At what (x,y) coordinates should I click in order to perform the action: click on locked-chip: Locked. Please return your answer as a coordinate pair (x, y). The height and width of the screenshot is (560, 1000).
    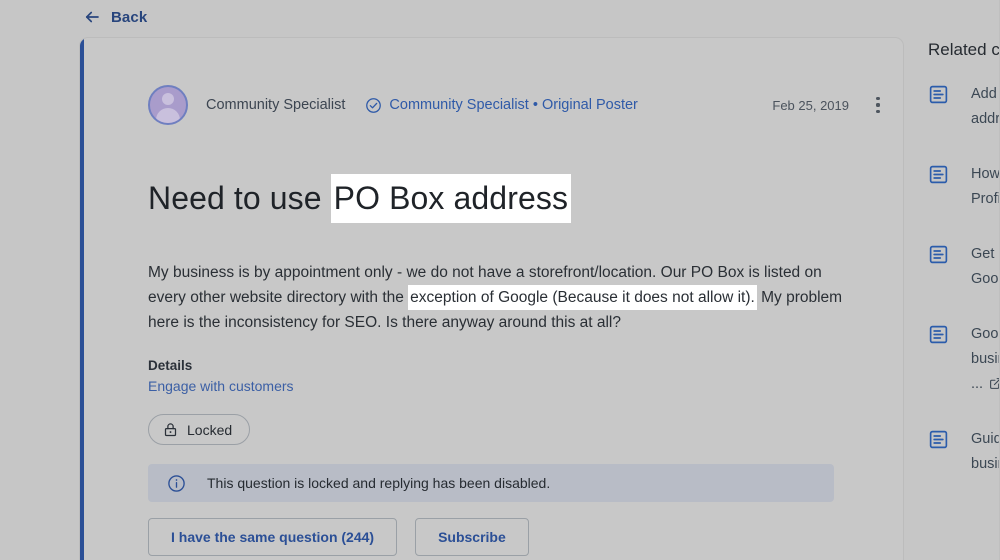
    Looking at the image, I should click on (199, 429).